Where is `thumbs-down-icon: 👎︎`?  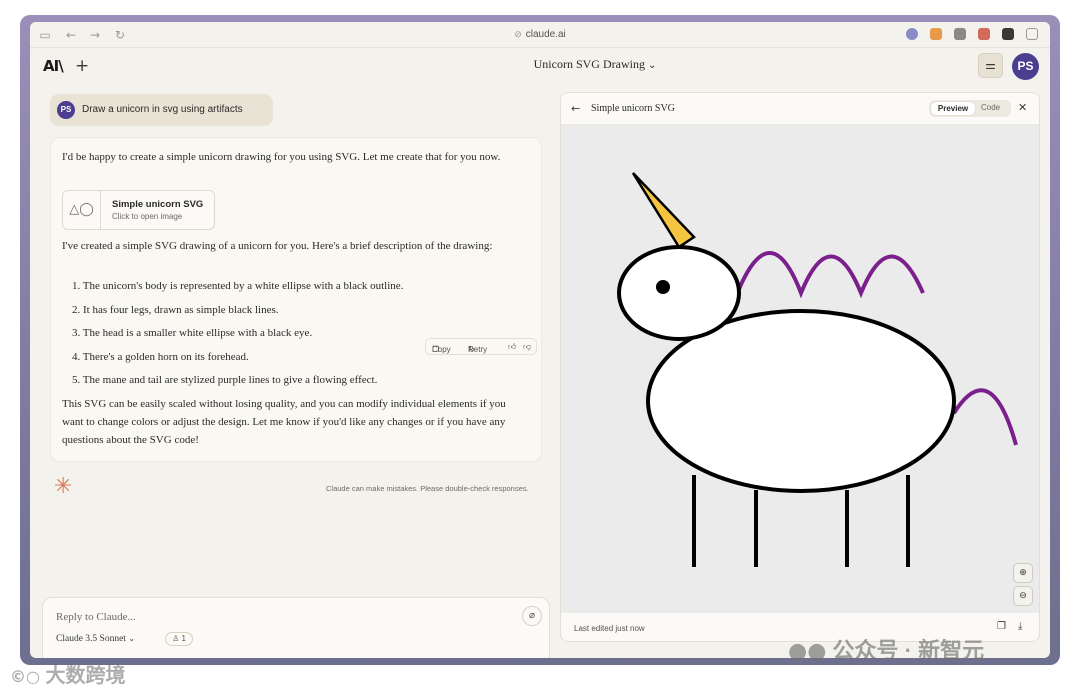 thumbs-down-icon: 👎︎ is located at coordinates (527, 347).